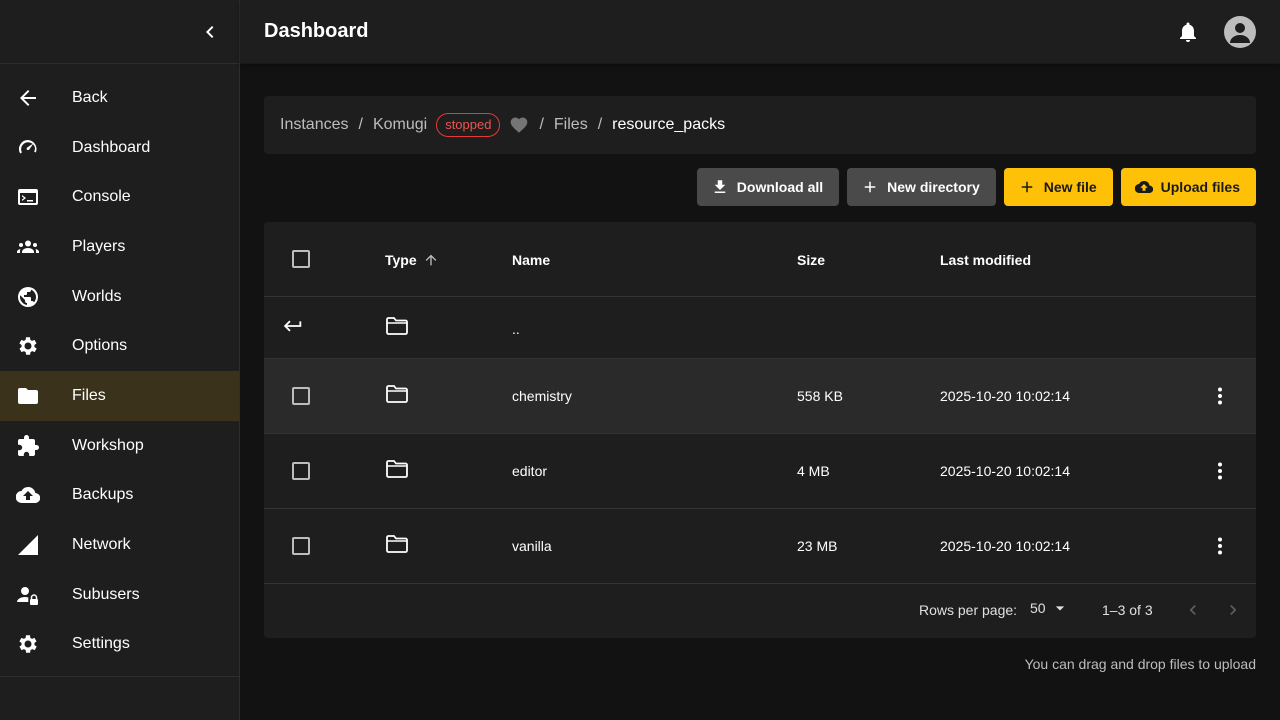  I want to click on bell-icon, so click(1188, 32).